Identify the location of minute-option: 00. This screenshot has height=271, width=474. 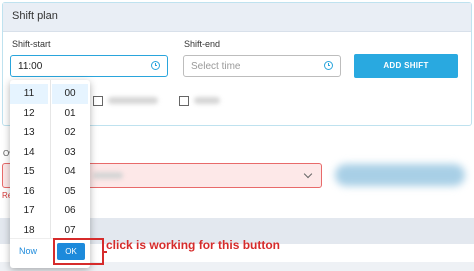
(70, 94).